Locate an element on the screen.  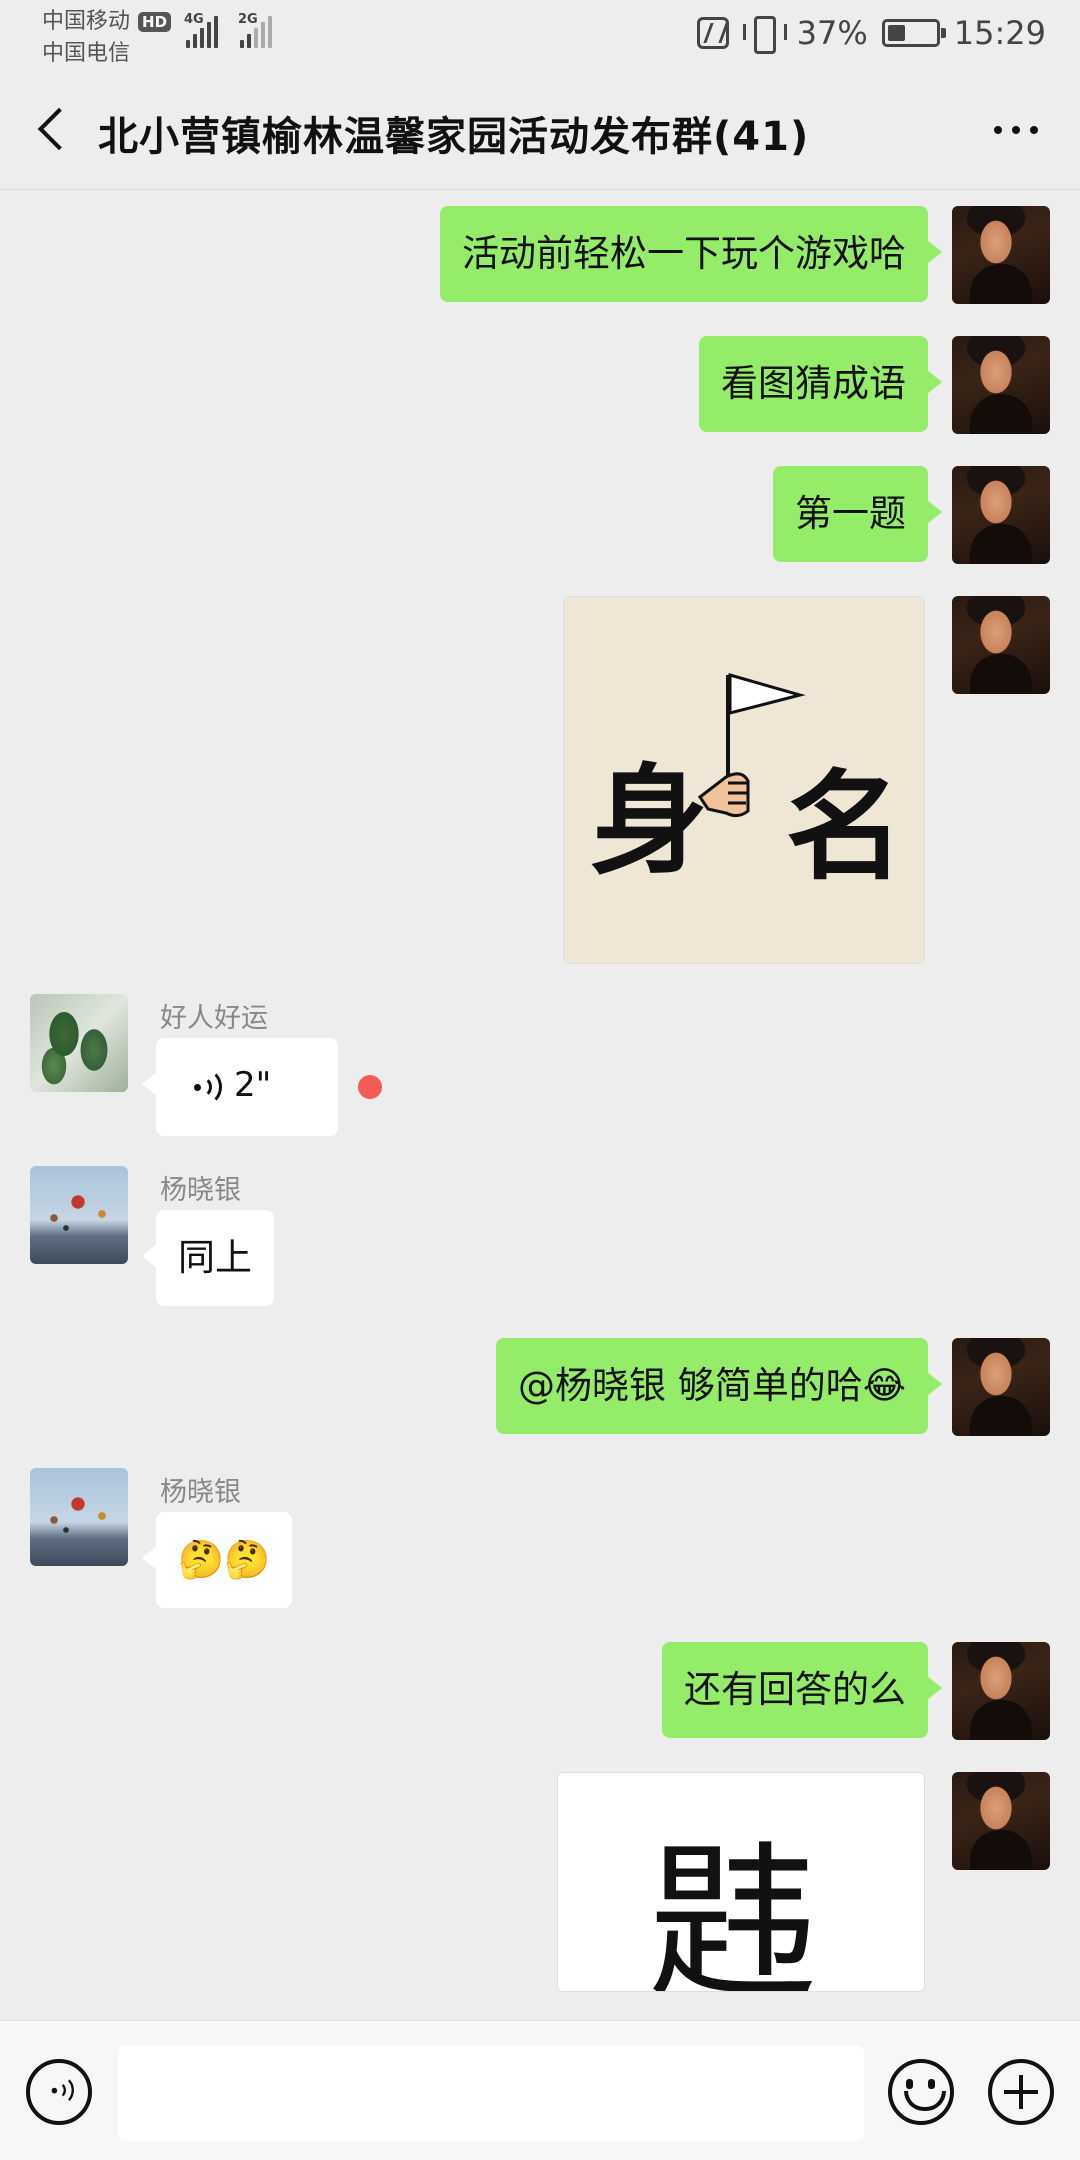
voice-input-button is located at coordinates (59, 2092).